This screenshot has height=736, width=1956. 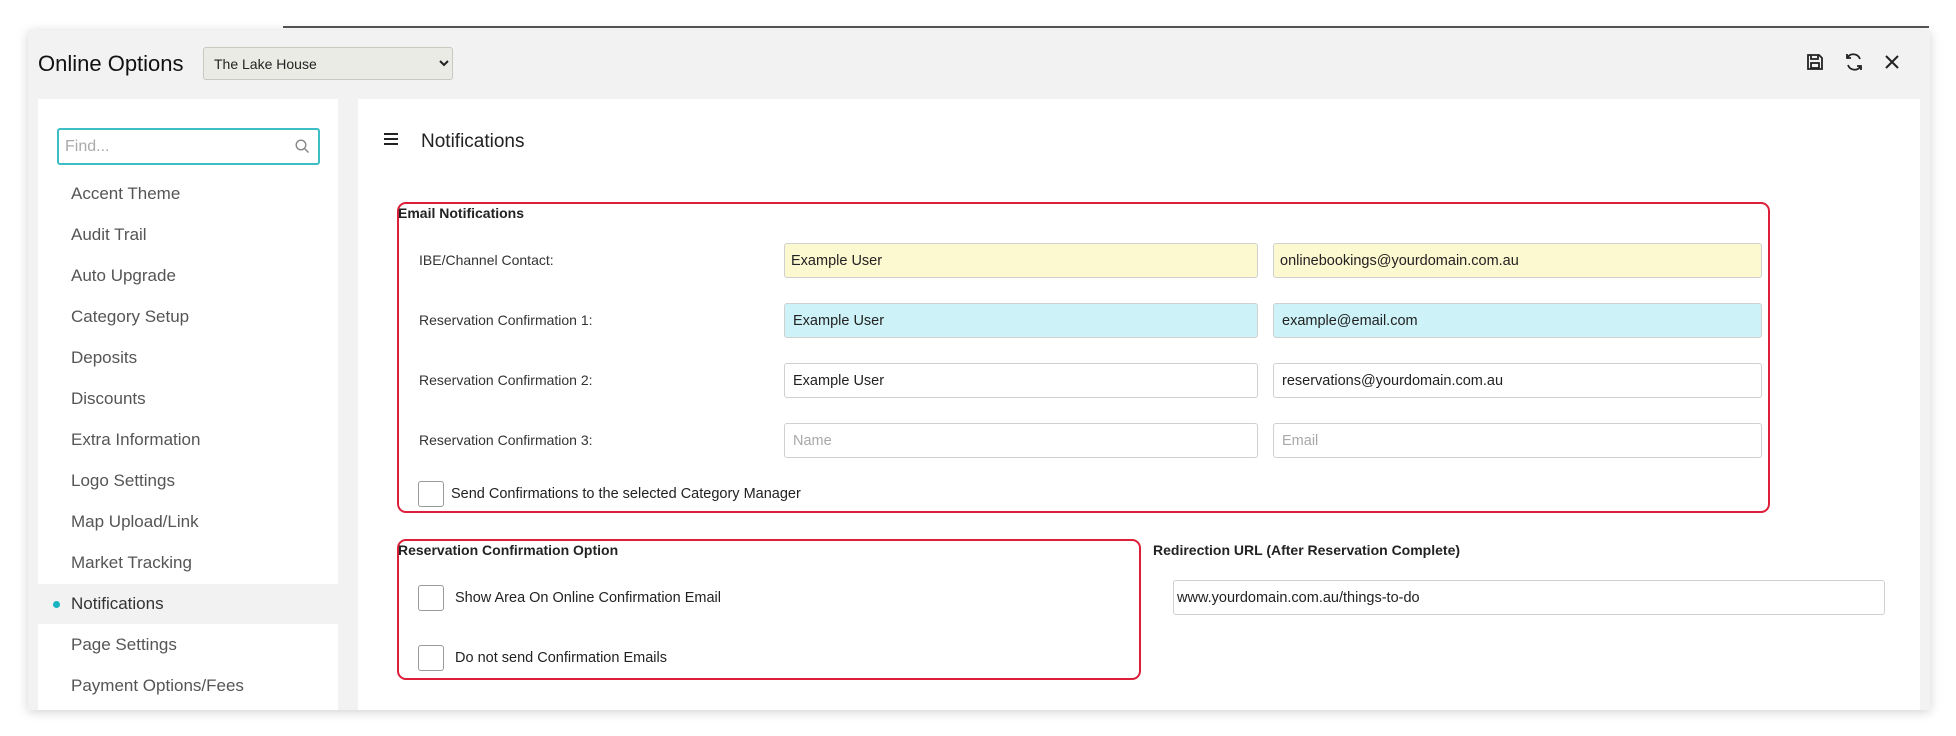 I want to click on sidebar-item-label: Extra Information, so click(x=136, y=439).